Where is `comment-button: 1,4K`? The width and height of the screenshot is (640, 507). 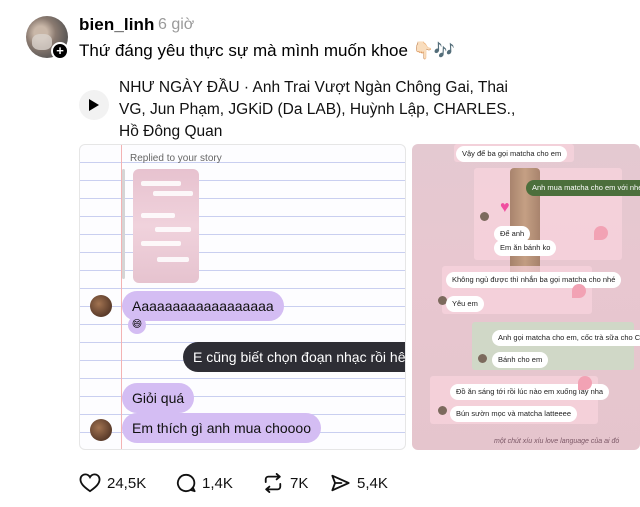 comment-button: 1,4K is located at coordinates (204, 483).